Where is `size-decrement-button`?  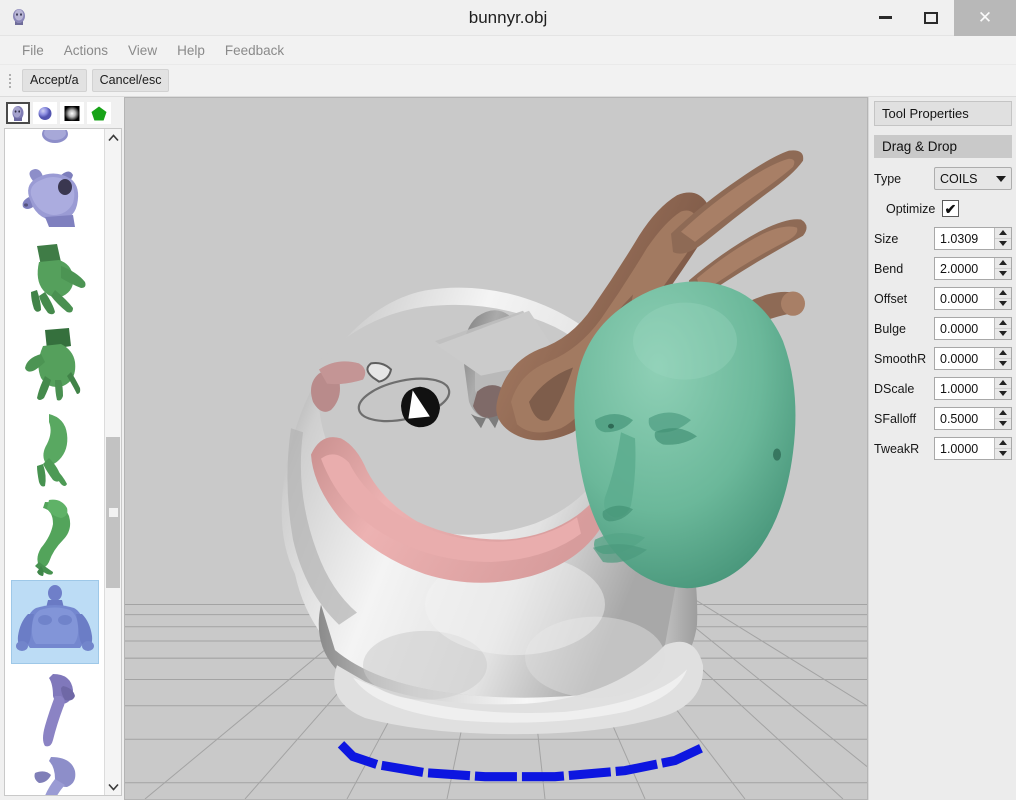
size-decrement-button is located at coordinates (1003, 244).